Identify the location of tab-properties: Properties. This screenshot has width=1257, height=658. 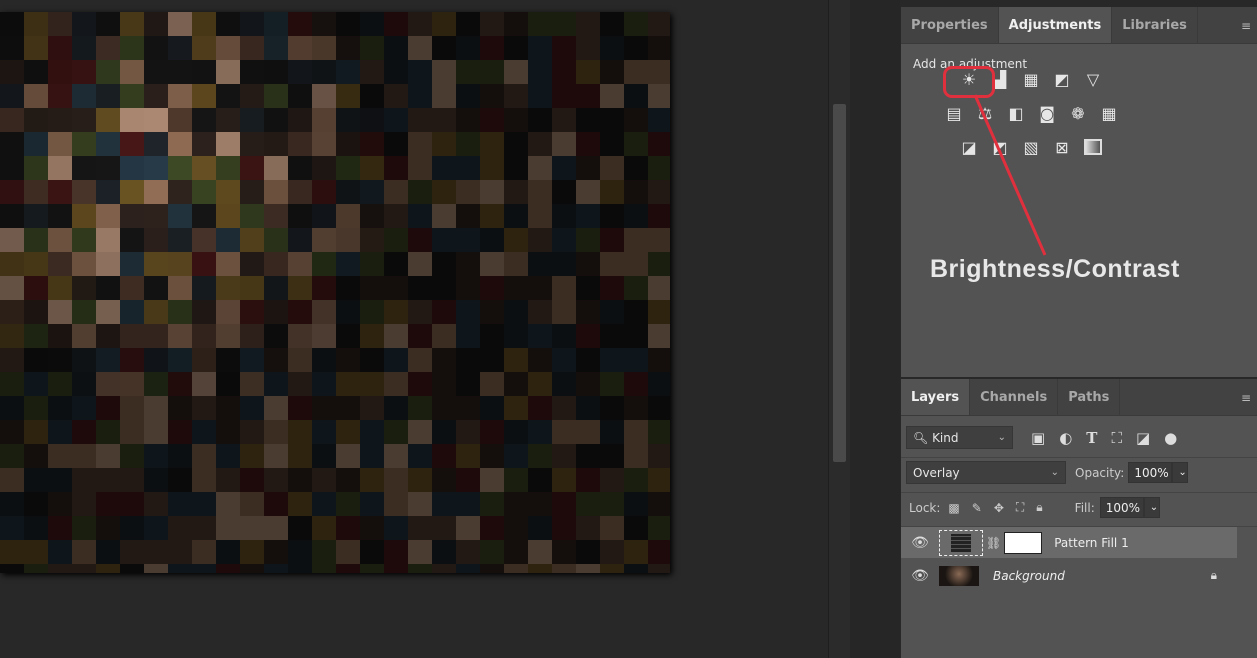
(950, 25).